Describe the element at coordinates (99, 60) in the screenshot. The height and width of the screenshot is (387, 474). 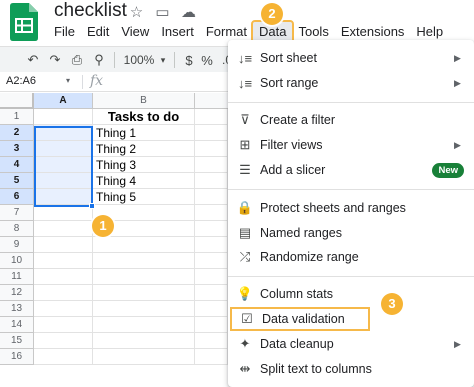
I see `paint-format-icon: ⚲` at that location.